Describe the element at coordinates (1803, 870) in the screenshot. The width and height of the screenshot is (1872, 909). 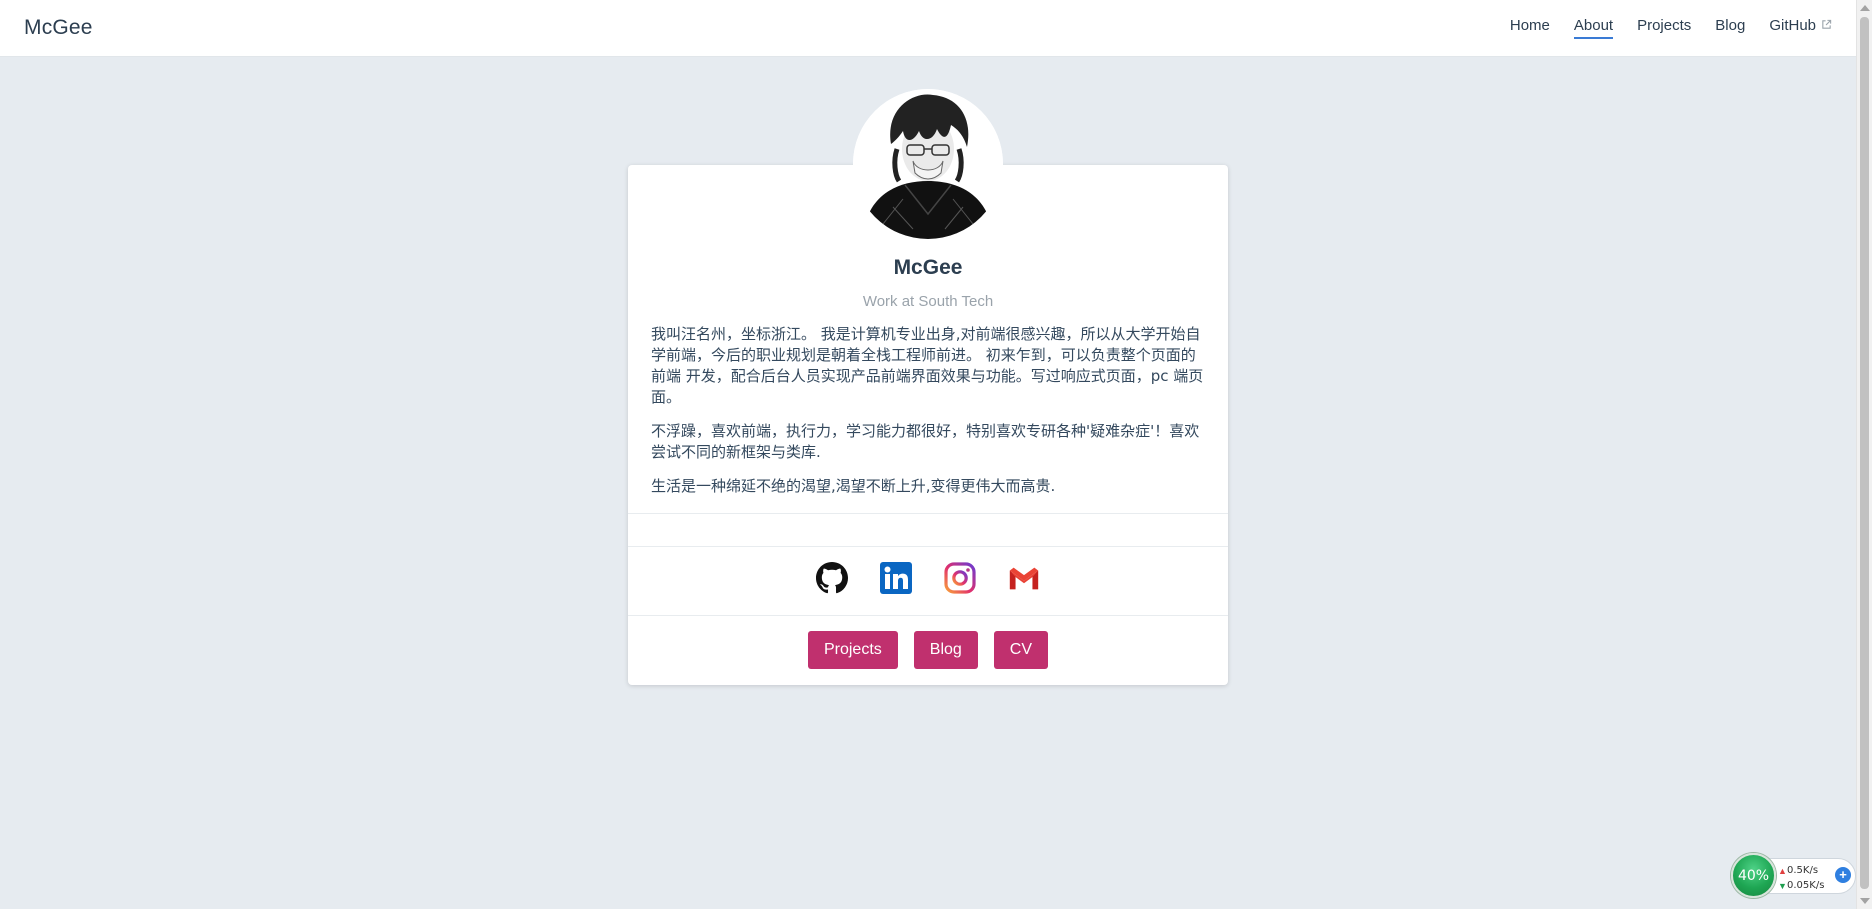
I see `upload-speed: 0.5K/s` at that location.